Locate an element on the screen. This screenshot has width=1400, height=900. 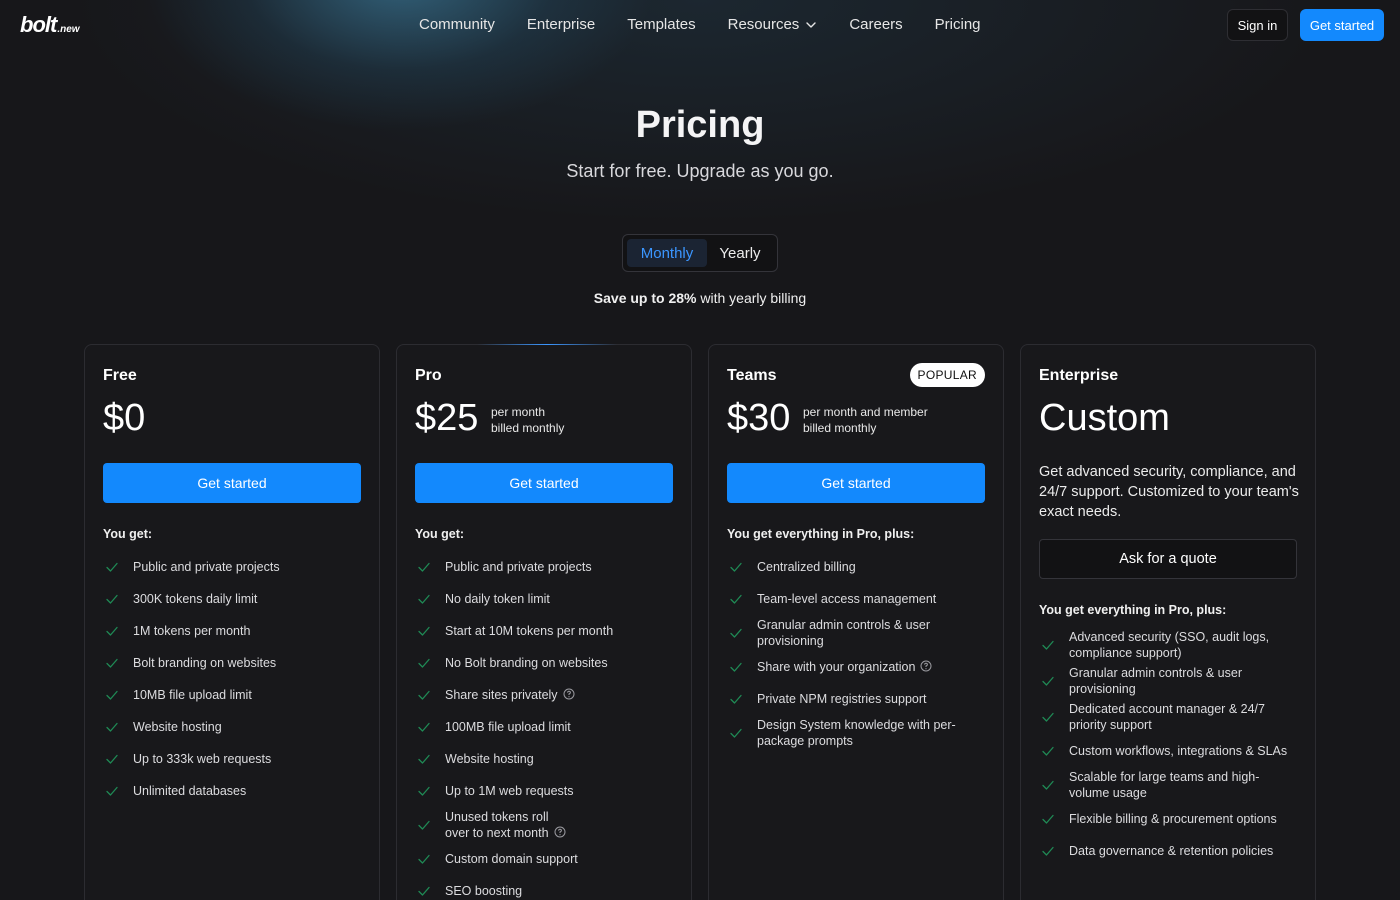
nav-link-careers: Careers is located at coordinates (875, 24).